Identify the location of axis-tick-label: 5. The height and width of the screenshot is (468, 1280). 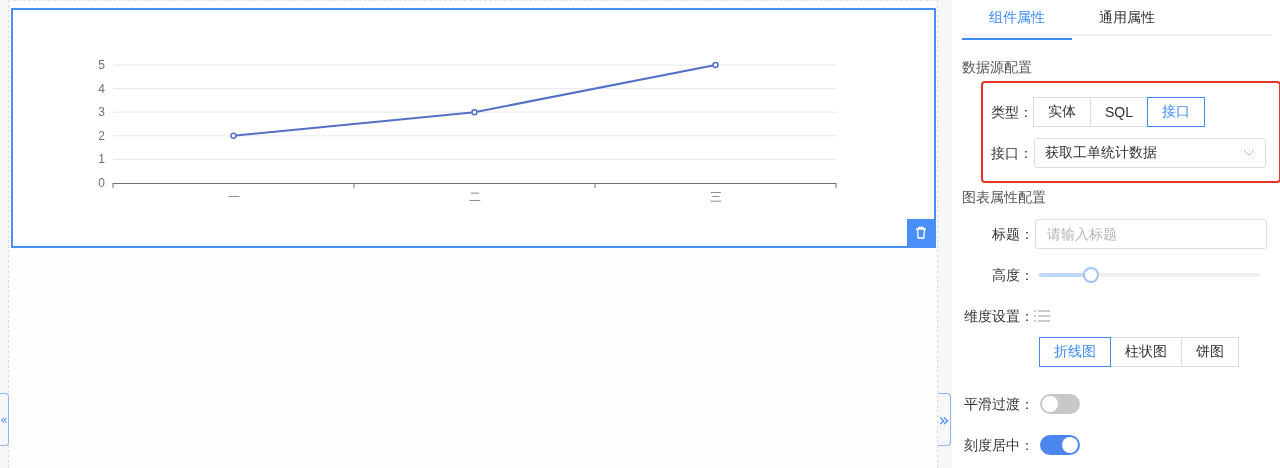
(101, 65).